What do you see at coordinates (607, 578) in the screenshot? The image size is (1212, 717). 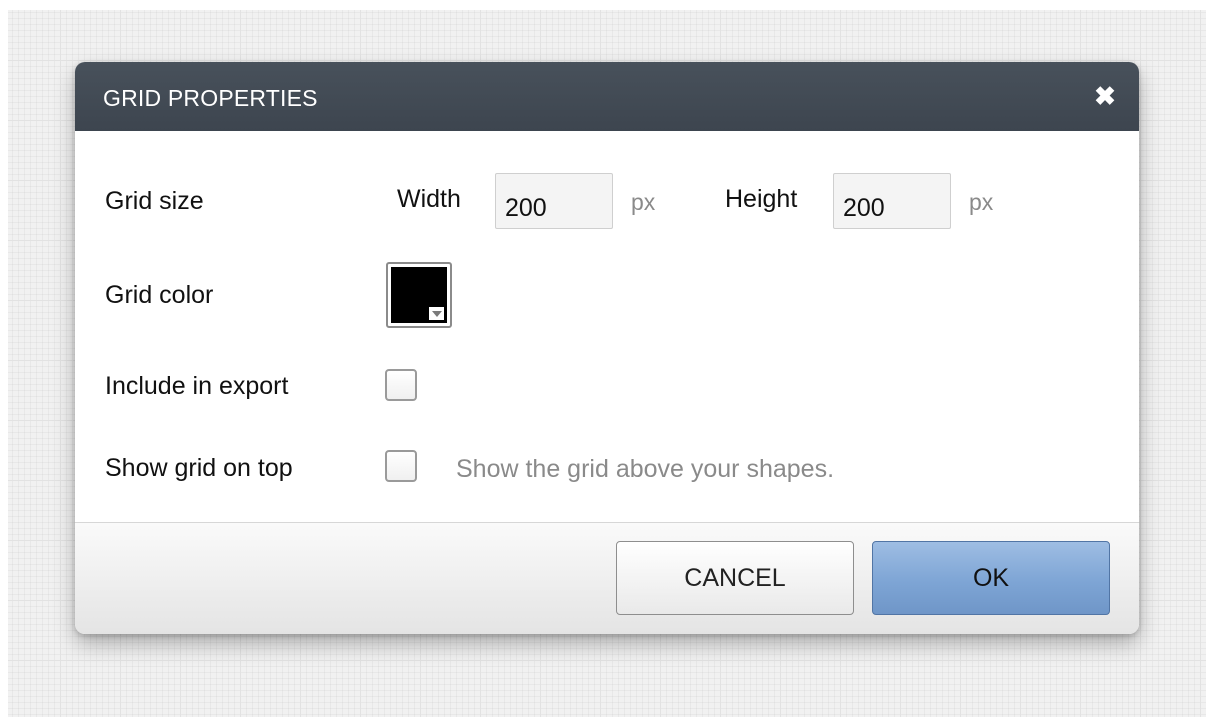 I see `dialog-footer: CANCEL OK` at bounding box center [607, 578].